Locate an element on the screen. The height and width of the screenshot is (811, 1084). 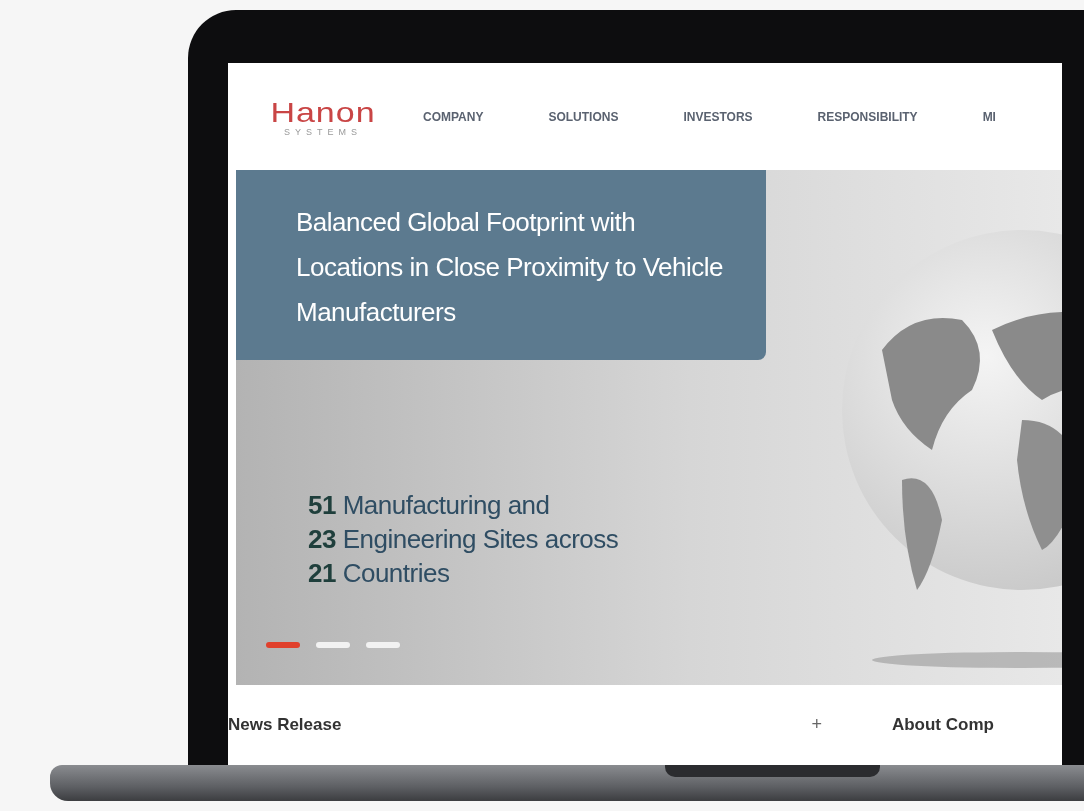
stat-line: 23 Engineering Sites across is located at coordinates (464, 539).